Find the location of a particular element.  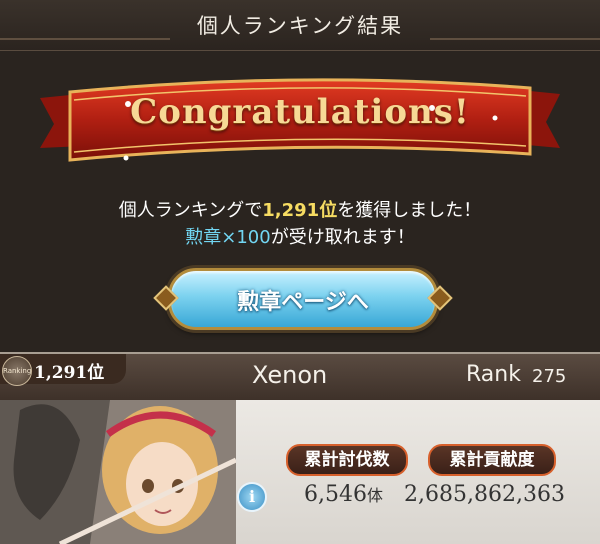

total-contribution-label: 累計貢献度 is located at coordinates (492, 460).